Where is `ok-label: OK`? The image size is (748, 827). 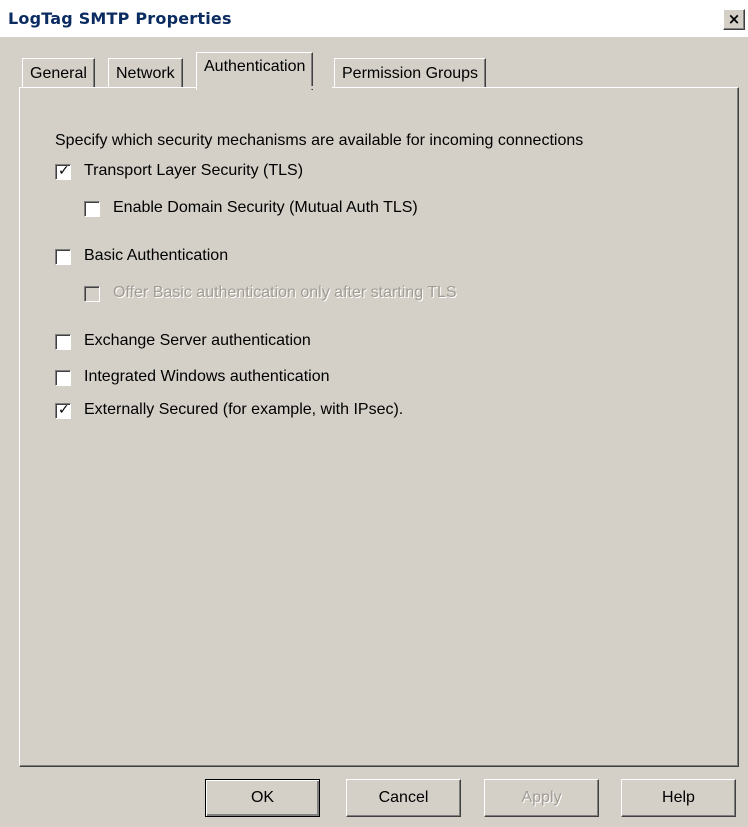
ok-label: OK is located at coordinates (262, 797).